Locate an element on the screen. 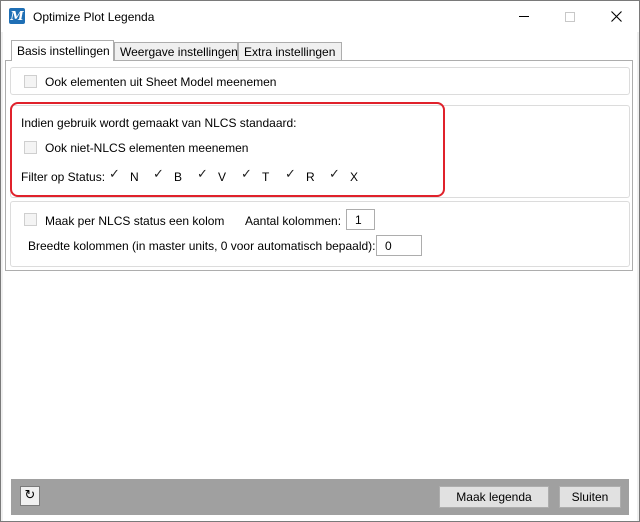 Image resolution: width=640 pixels, height=522 pixels. filter-status-label: Filter op Status: is located at coordinates (63, 177).